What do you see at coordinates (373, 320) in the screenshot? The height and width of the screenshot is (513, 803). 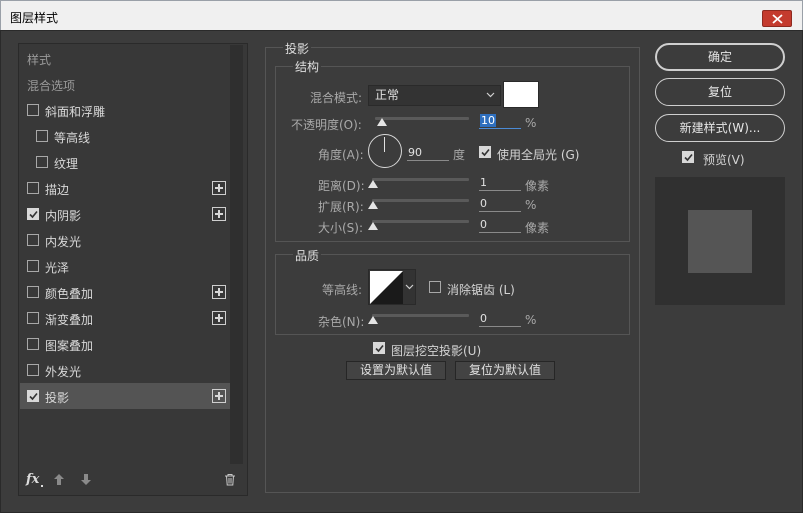 I see `noise-slider-thumb` at bounding box center [373, 320].